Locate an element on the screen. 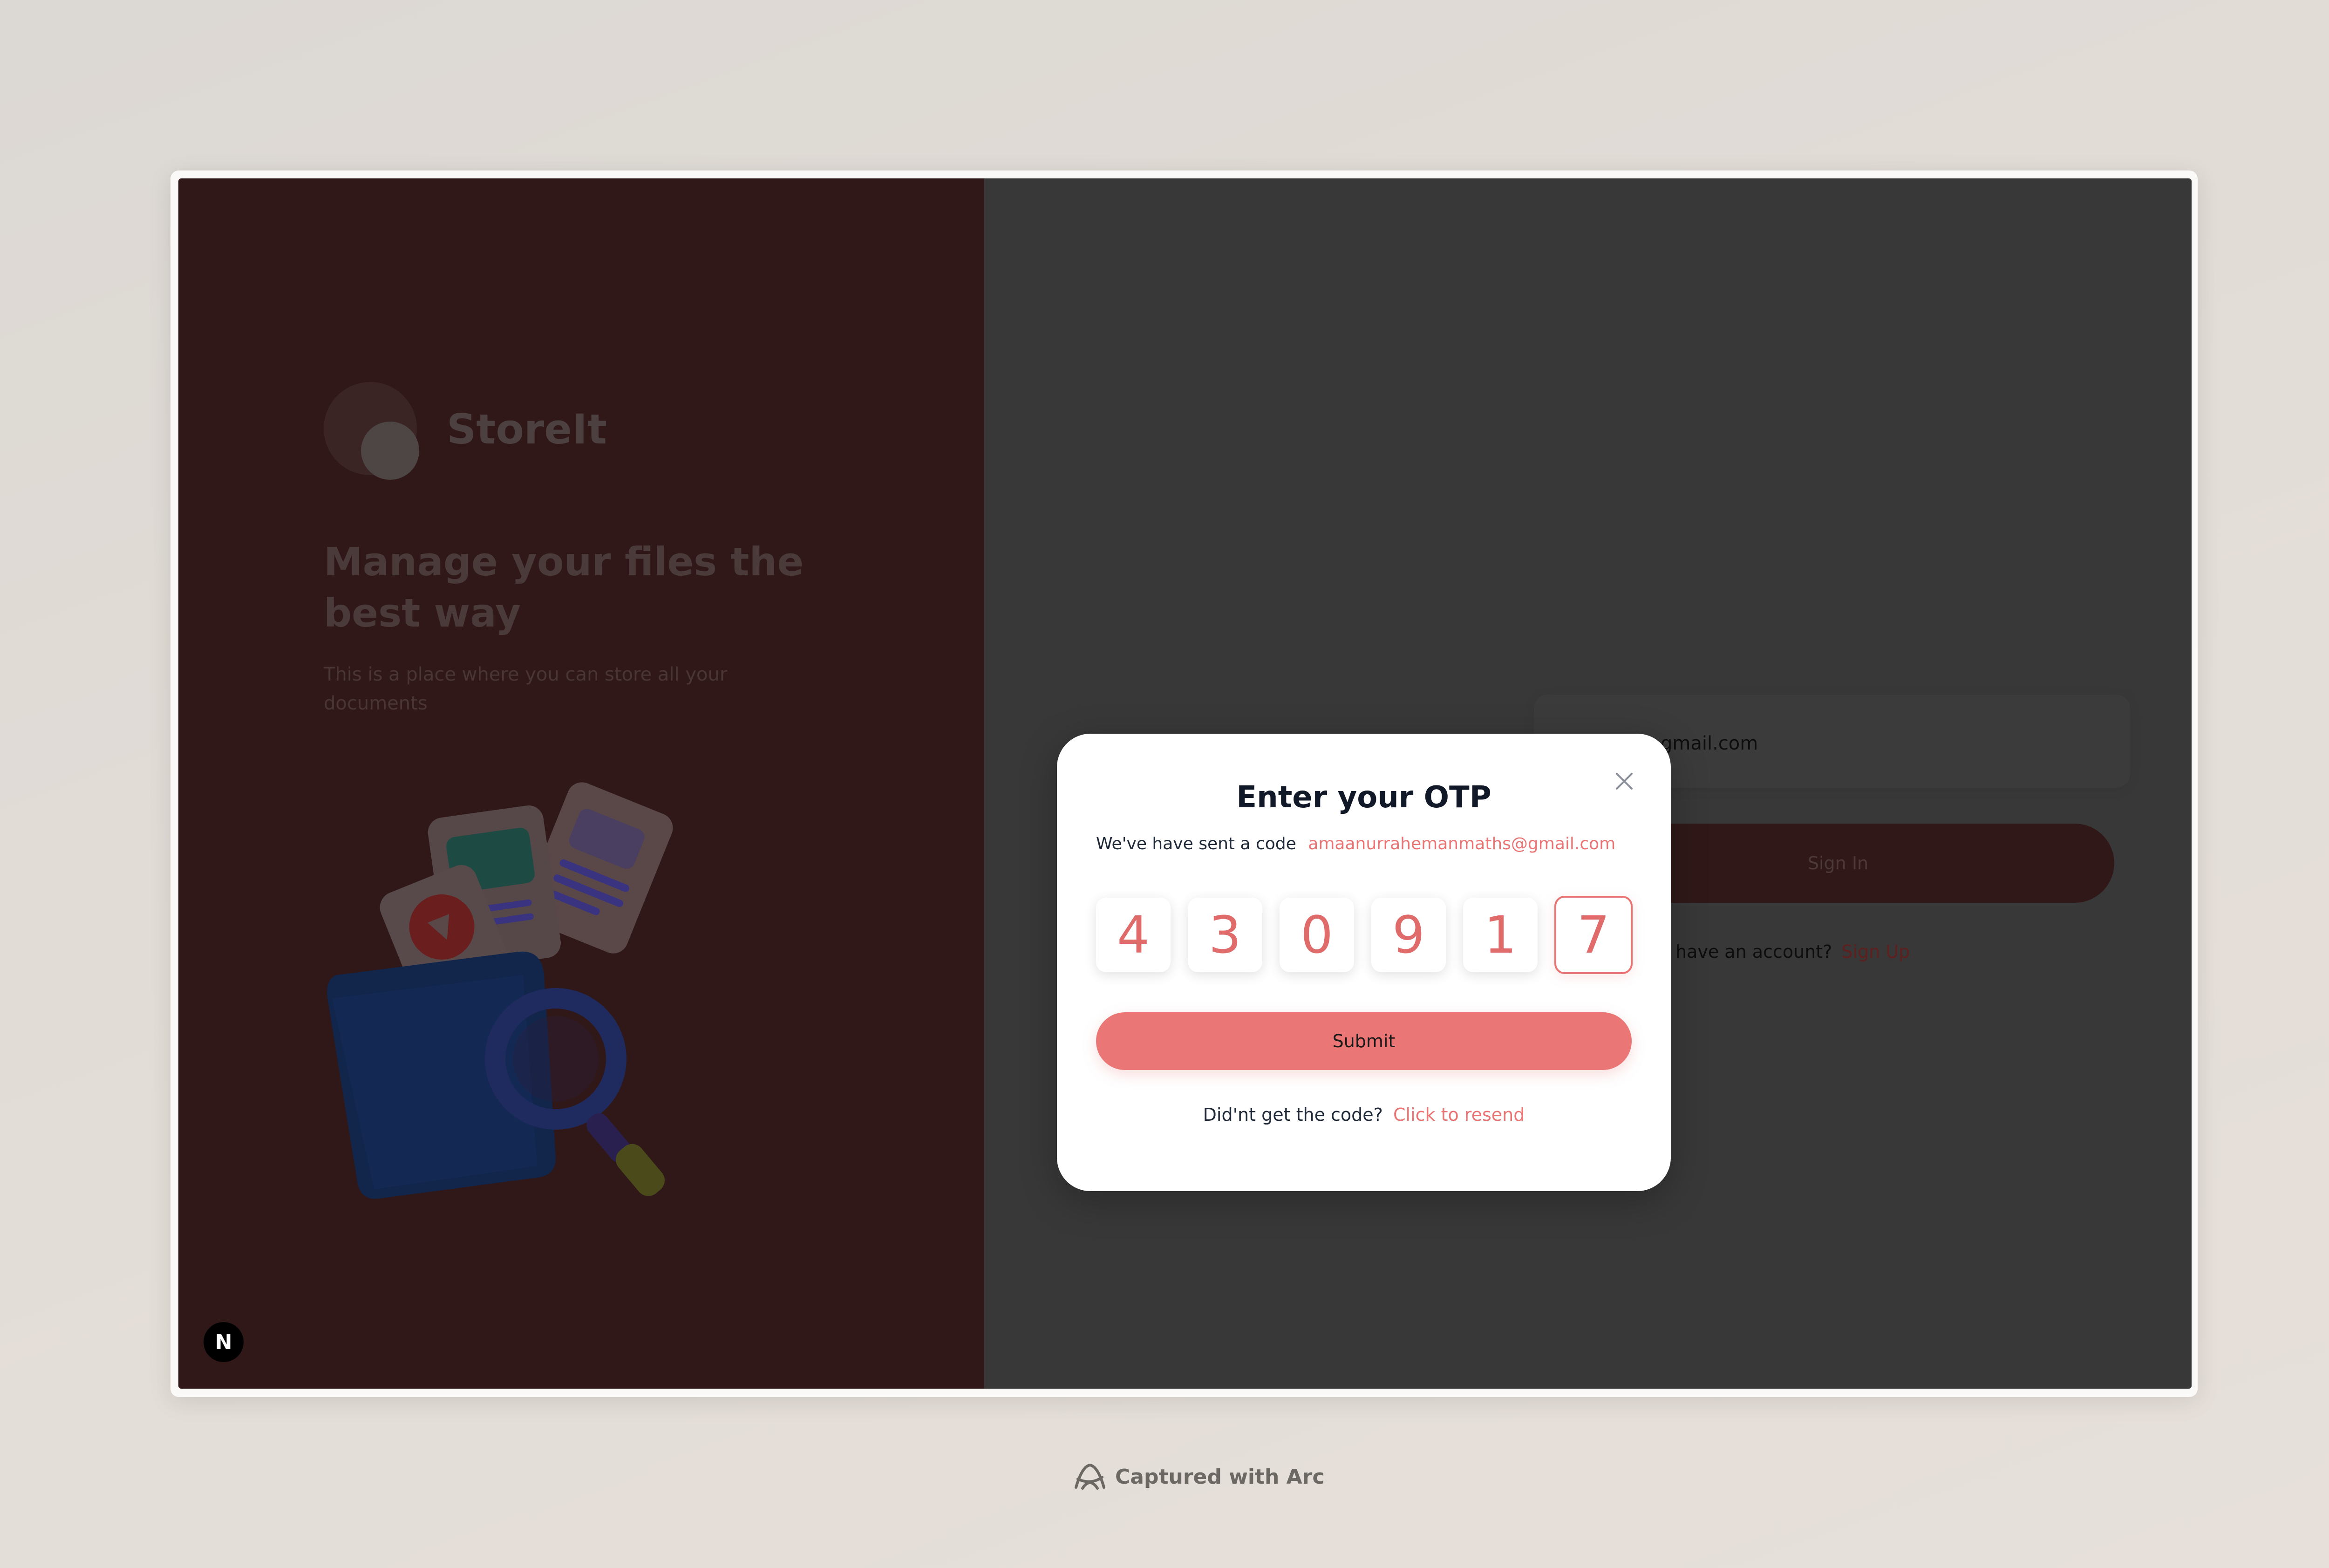 Image resolution: width=2329 pixels, height=1568 pixels. otp-digit-3: 0 is located at coordinates (1317, 935).